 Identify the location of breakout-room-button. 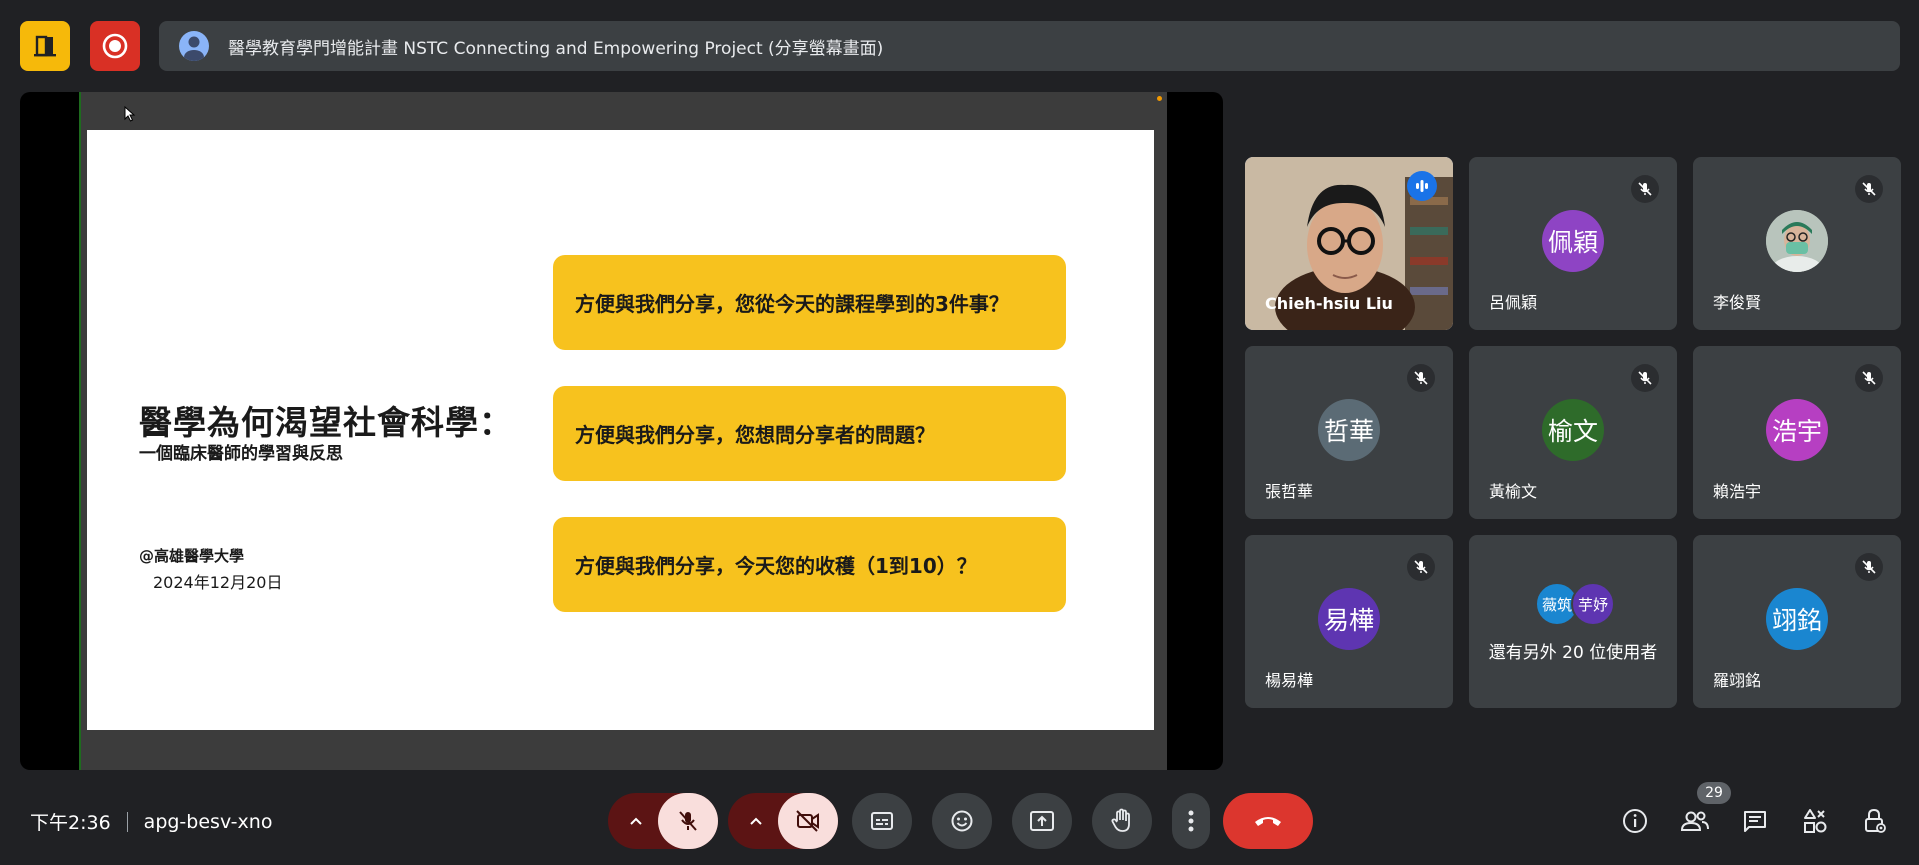
(45, 46).